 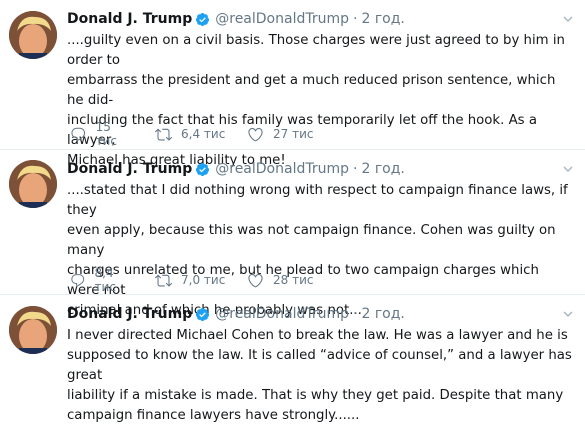 I want to click on like-count: 27 тис, so click(x=293, y=134).